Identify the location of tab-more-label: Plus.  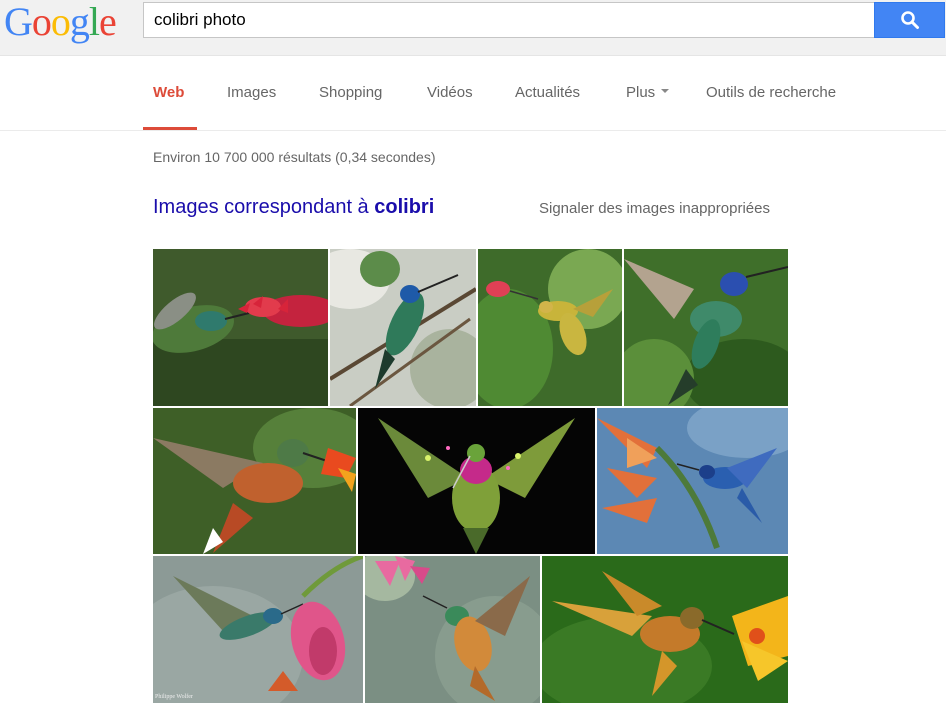
(641, 92).